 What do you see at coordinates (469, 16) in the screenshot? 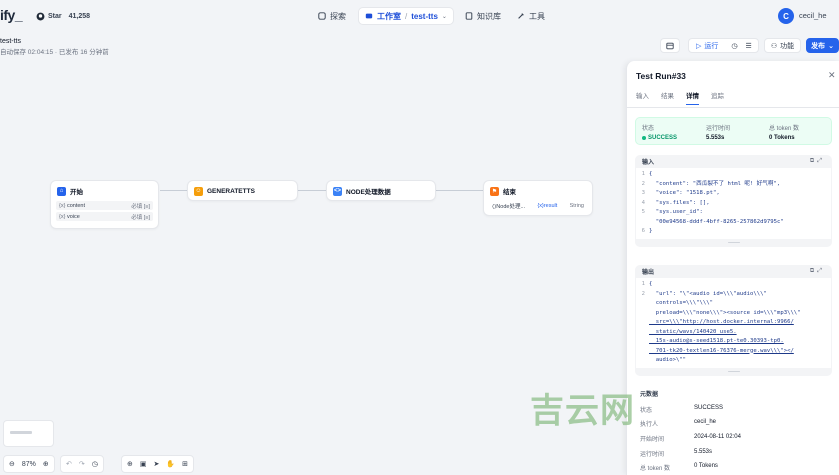
I see `book-icon` at bounding box center [469, 16].